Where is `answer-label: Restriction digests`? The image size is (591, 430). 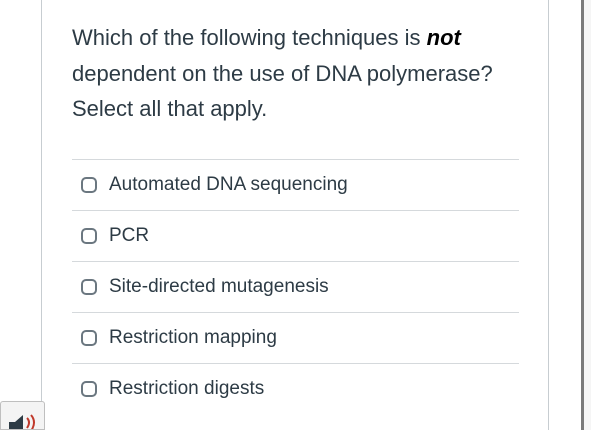
answer-label: Restriction digests is located at coordinates (187, 388).